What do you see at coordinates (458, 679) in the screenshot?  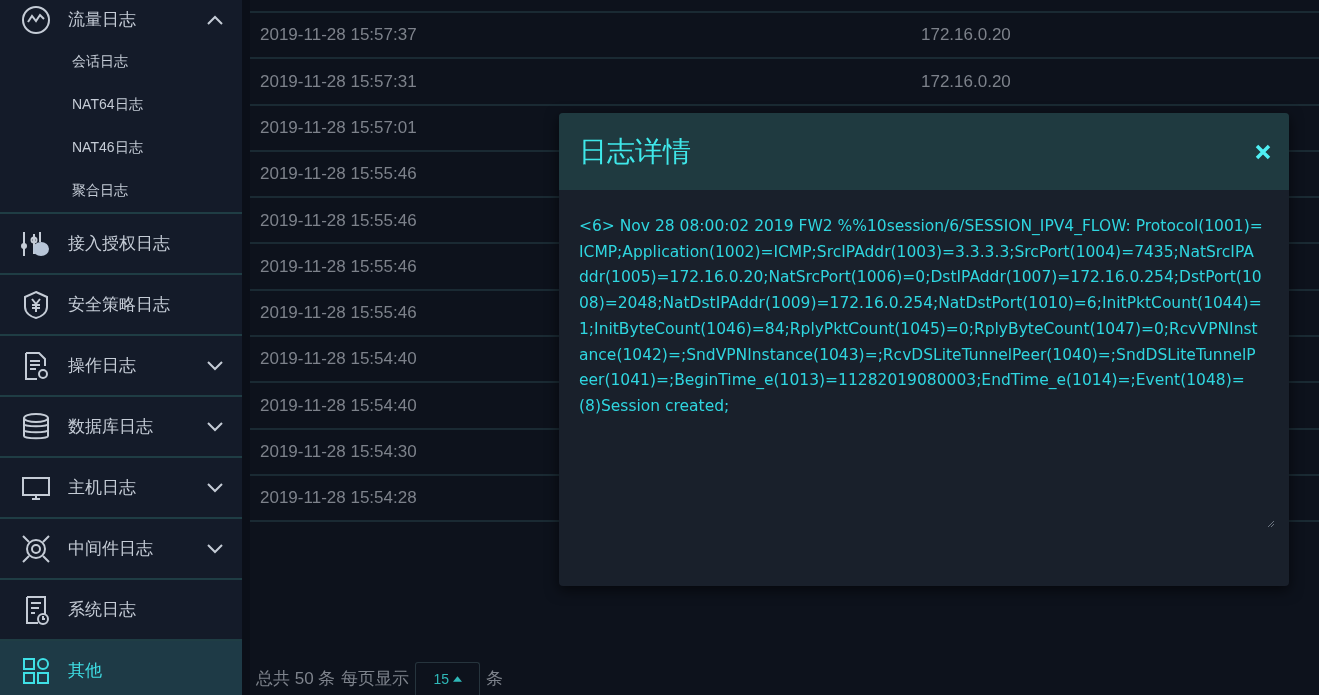 I see `caret-up-icon` at bounding box center [458, 679].